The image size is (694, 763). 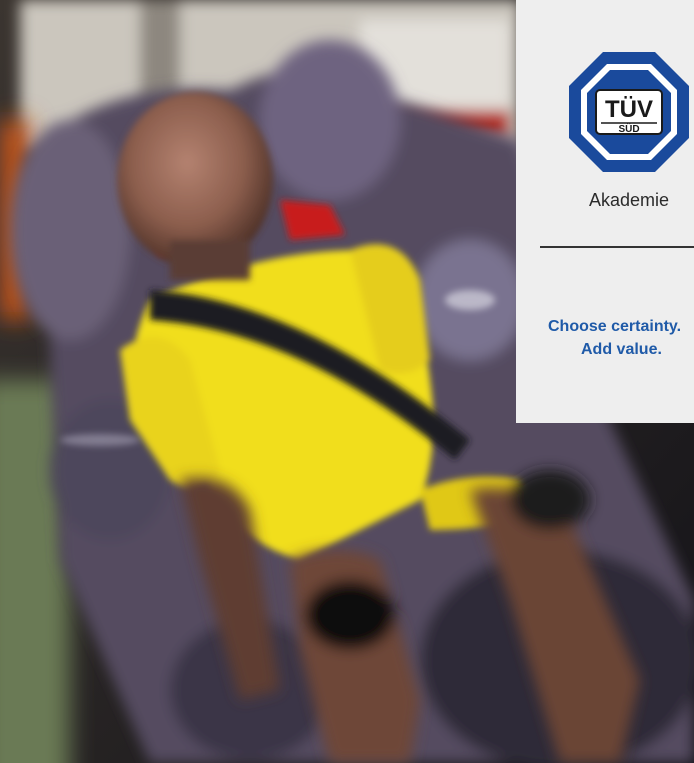 What do you see at coordinates (617, 247) in the screenshot?
I see `divider` at bounding box center [617, 247].